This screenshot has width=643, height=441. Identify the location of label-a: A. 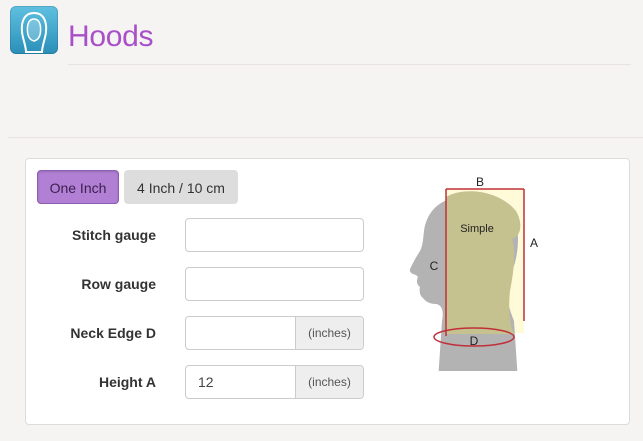
(534, 243).